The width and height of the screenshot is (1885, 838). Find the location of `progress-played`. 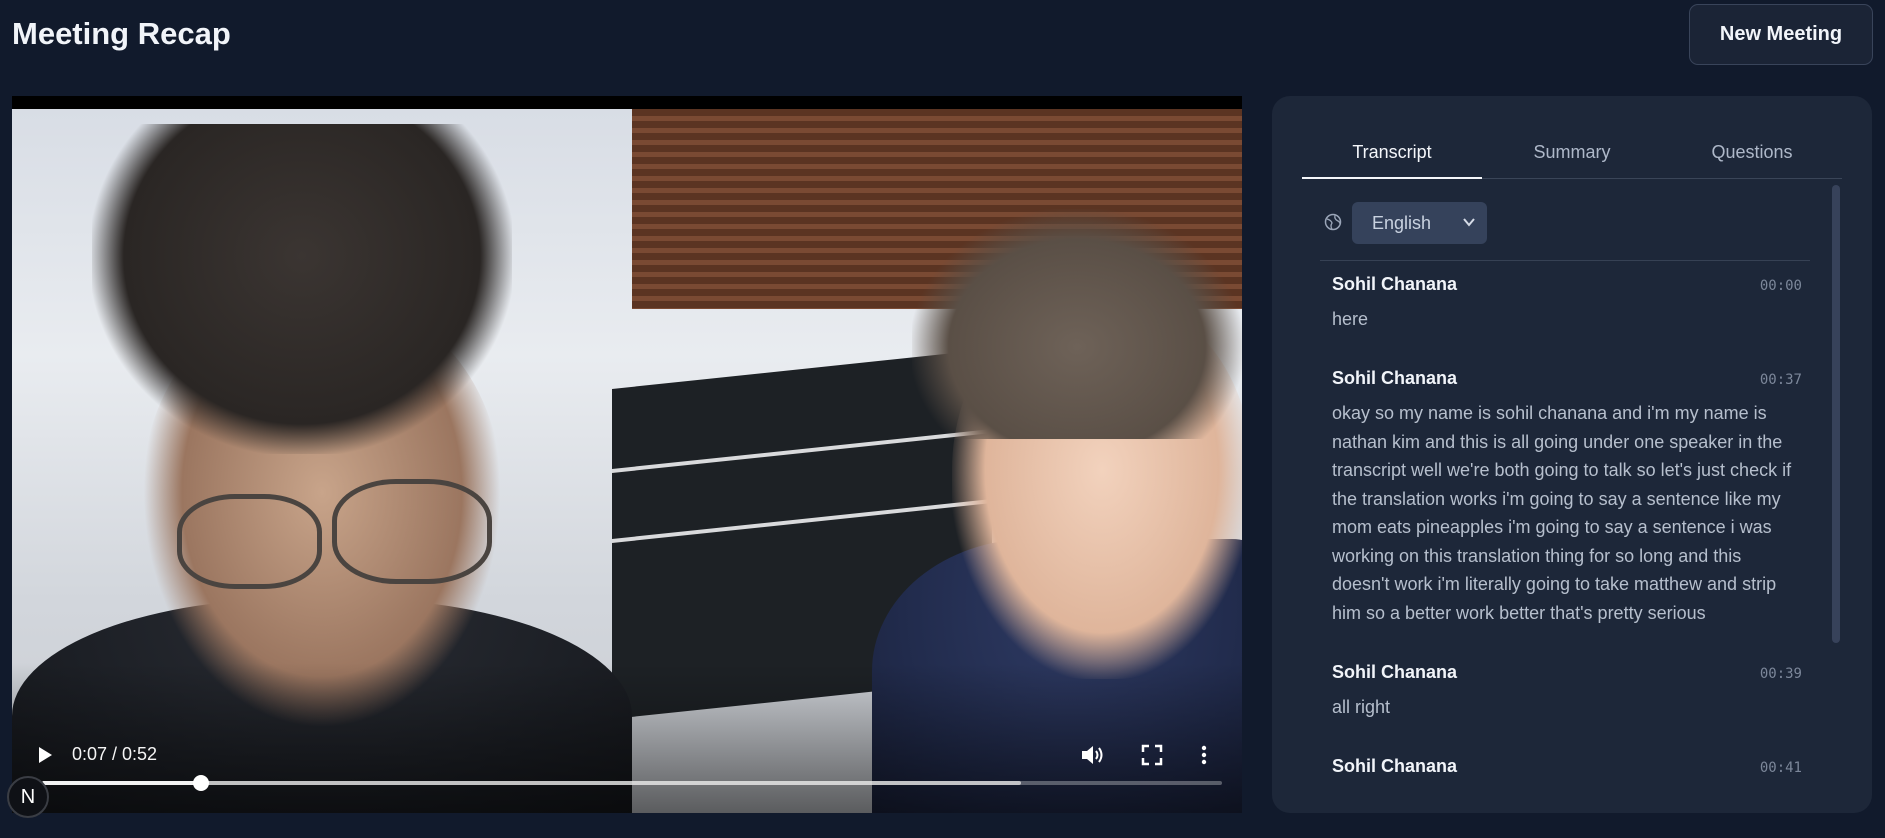

progress-played is located at coordinates (122, 783).